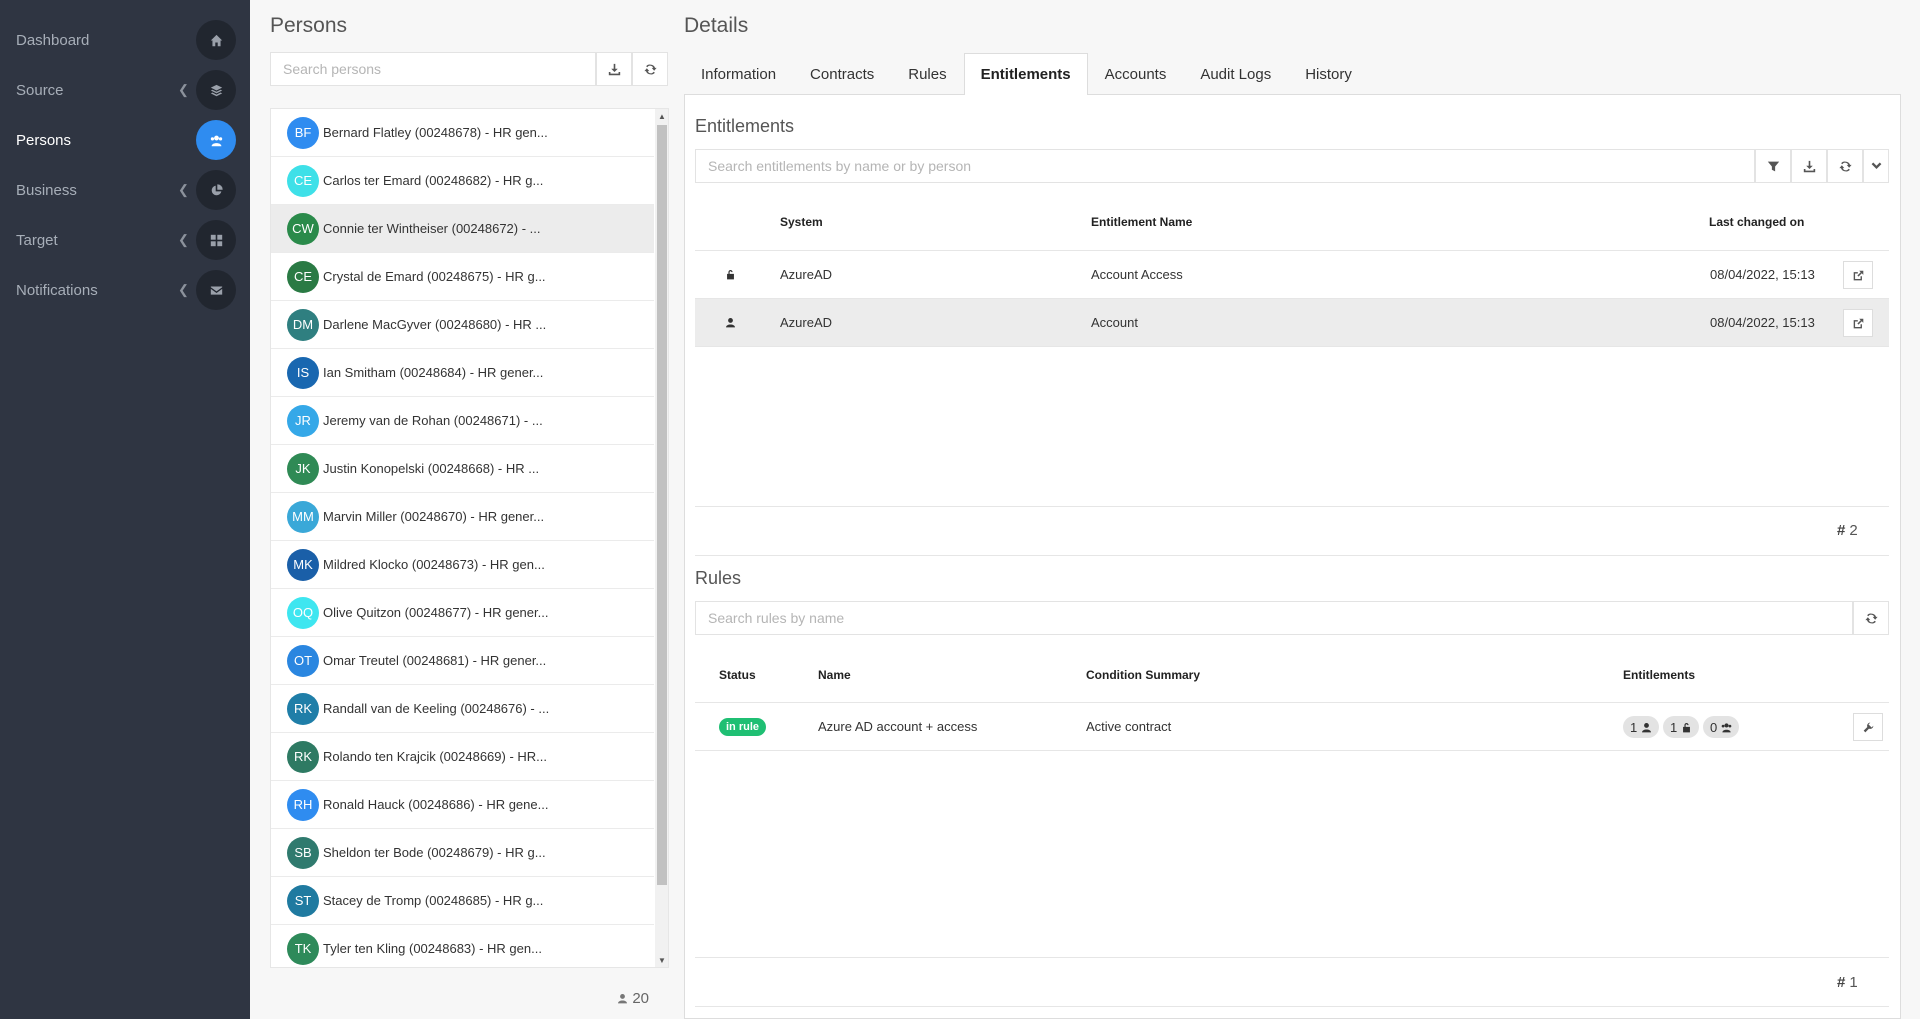  What do you see at coordinates (1876, 166) in the screenshot?
I see `entitlements-expand-button` at bounding box center [1876, 166].